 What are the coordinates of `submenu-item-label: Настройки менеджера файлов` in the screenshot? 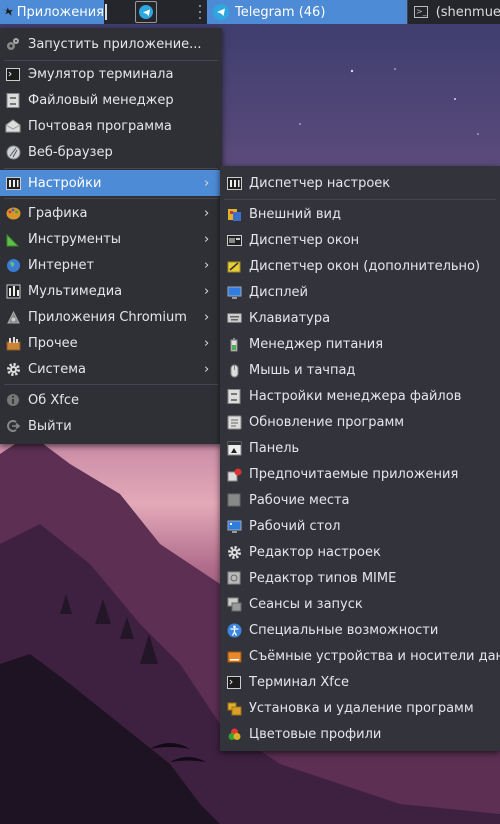 It's located at (355, 396).